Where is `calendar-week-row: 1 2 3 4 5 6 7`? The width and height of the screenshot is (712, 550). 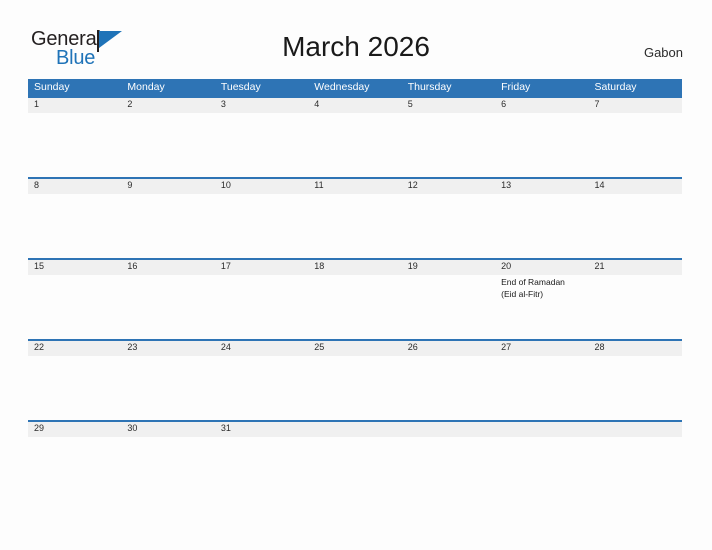 calendar-week-row: 1 2 3 4 5 6 7 is located at coordinates (355, 136).